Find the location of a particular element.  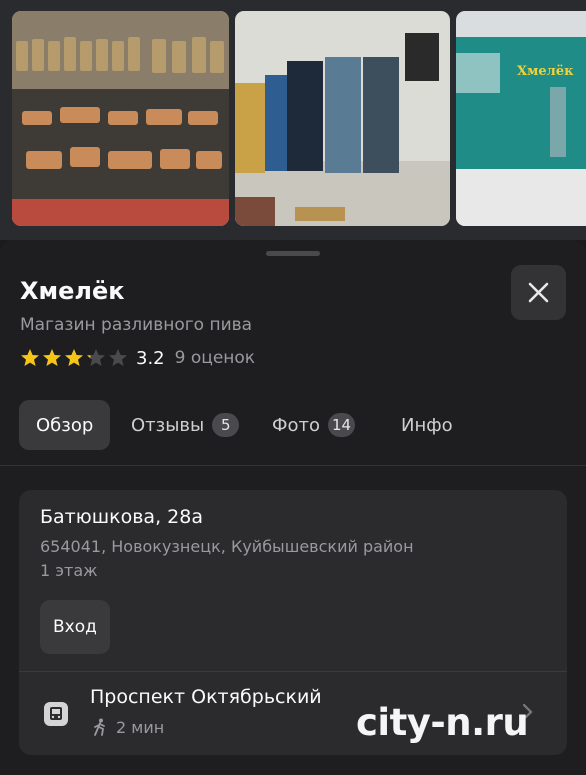

tab-photos-label: Фото is located at coordinates (296, 425).